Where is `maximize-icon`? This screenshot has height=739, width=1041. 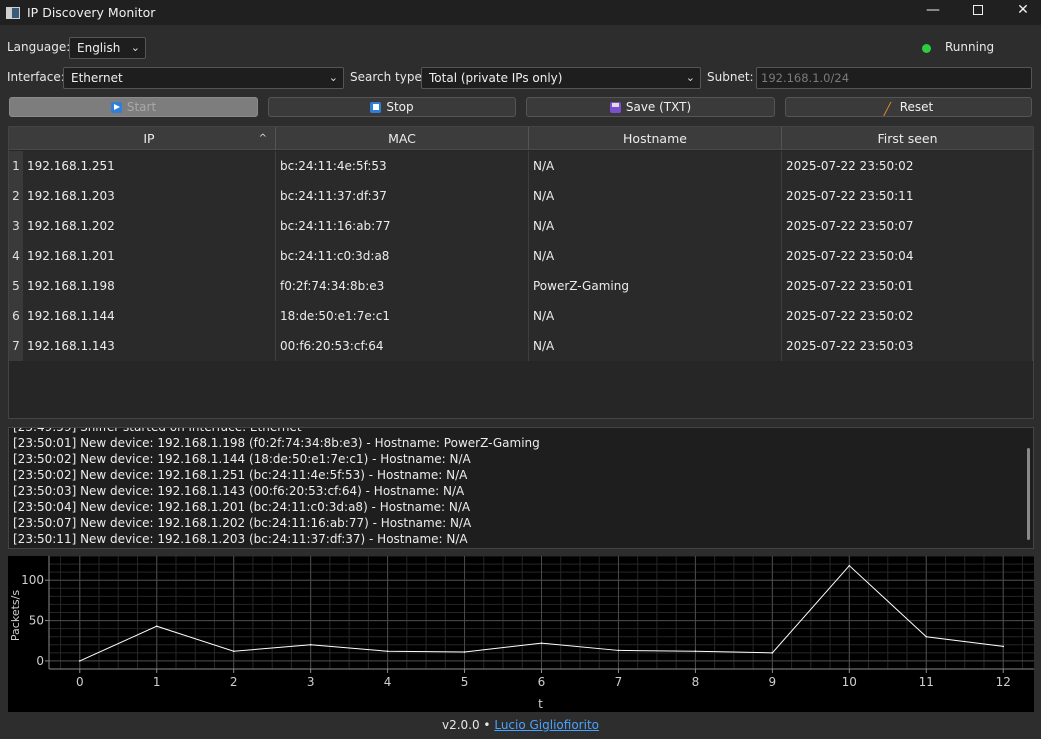 maximize-icon is located at coordinates (978, 10).